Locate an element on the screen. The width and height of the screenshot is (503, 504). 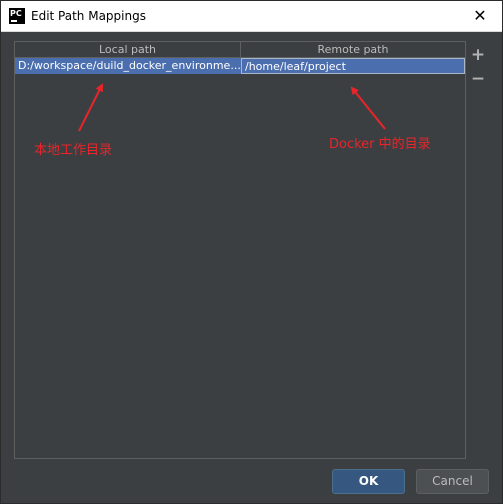
window-title: Edit Path Mappings is located at coordinates (88, 16).